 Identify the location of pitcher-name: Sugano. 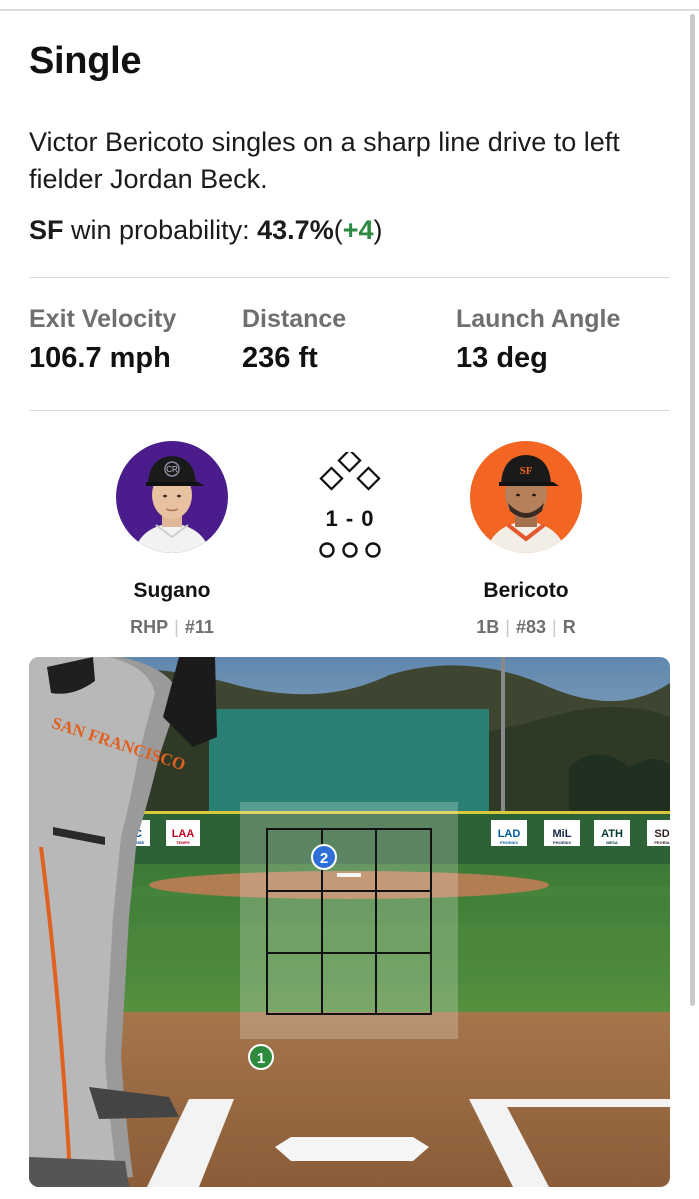
(172, 591).